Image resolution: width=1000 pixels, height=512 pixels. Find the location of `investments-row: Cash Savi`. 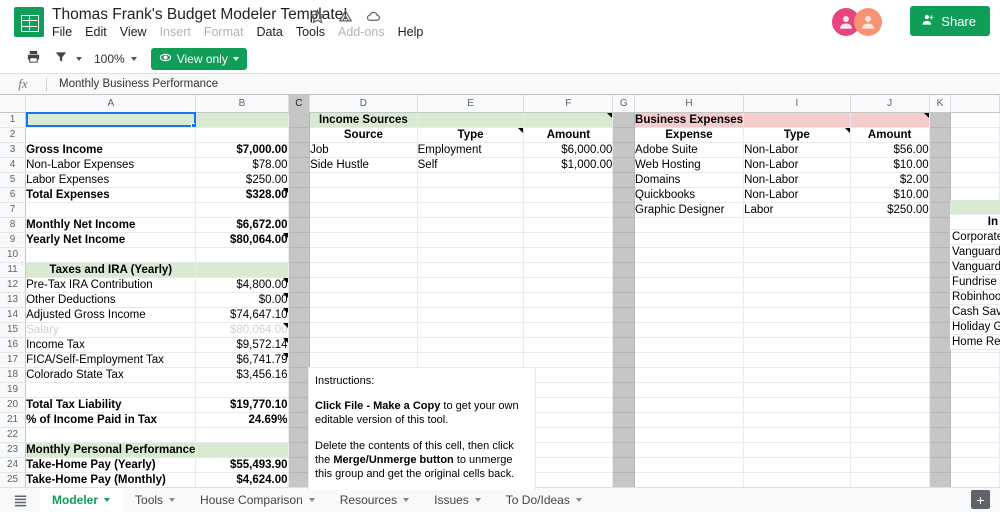

investments-row: Cash Savi is located at coordinates (975, 312).